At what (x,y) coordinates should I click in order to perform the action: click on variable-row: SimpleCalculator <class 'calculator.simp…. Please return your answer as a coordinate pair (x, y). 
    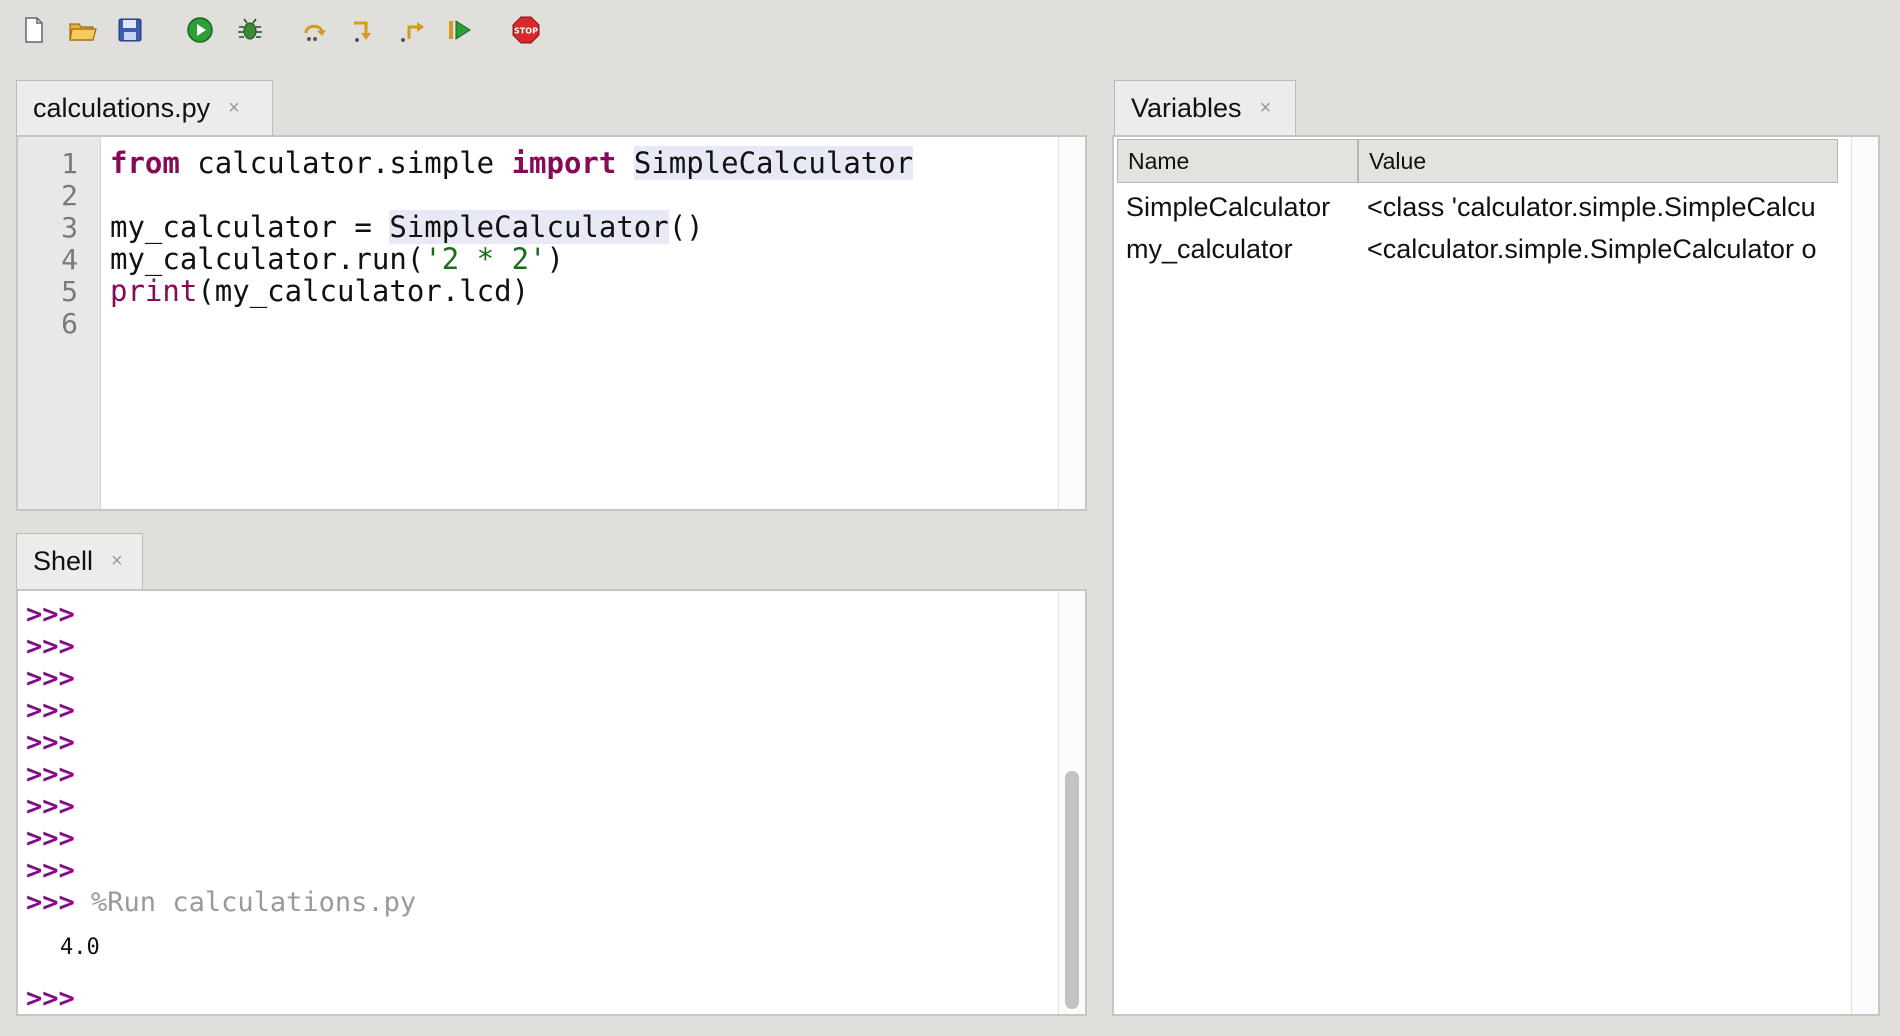
    Looking at the image, I should click on (1484, 209).